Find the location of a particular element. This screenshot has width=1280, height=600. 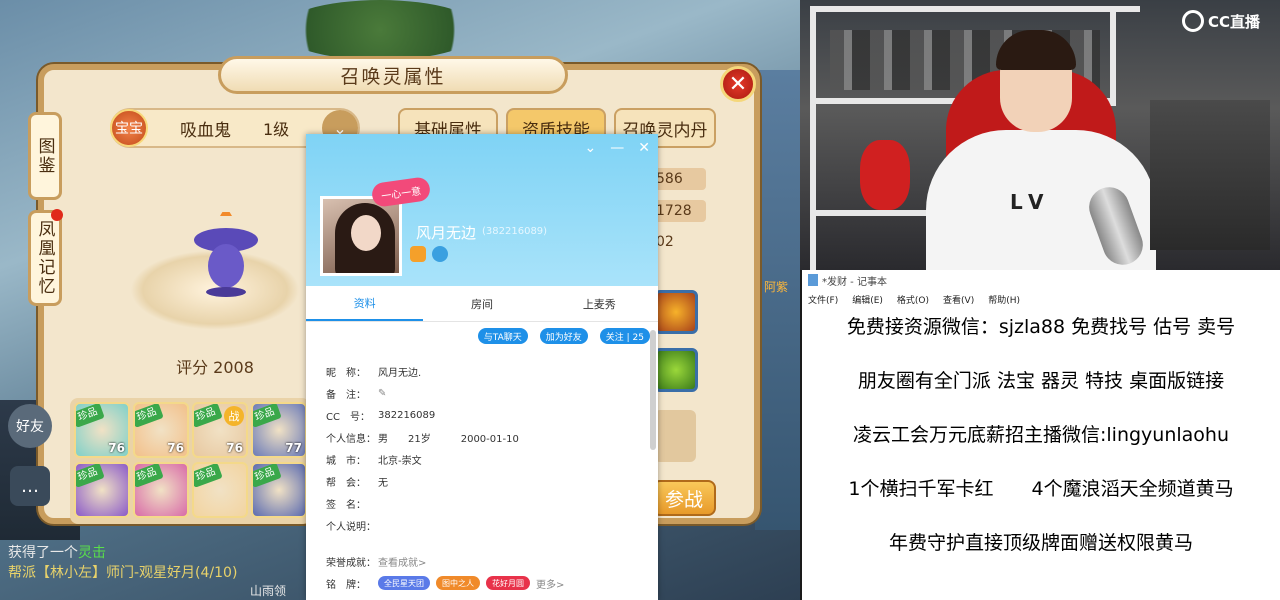

panel-close-button: ✕ is located at coordinates (738, 84).